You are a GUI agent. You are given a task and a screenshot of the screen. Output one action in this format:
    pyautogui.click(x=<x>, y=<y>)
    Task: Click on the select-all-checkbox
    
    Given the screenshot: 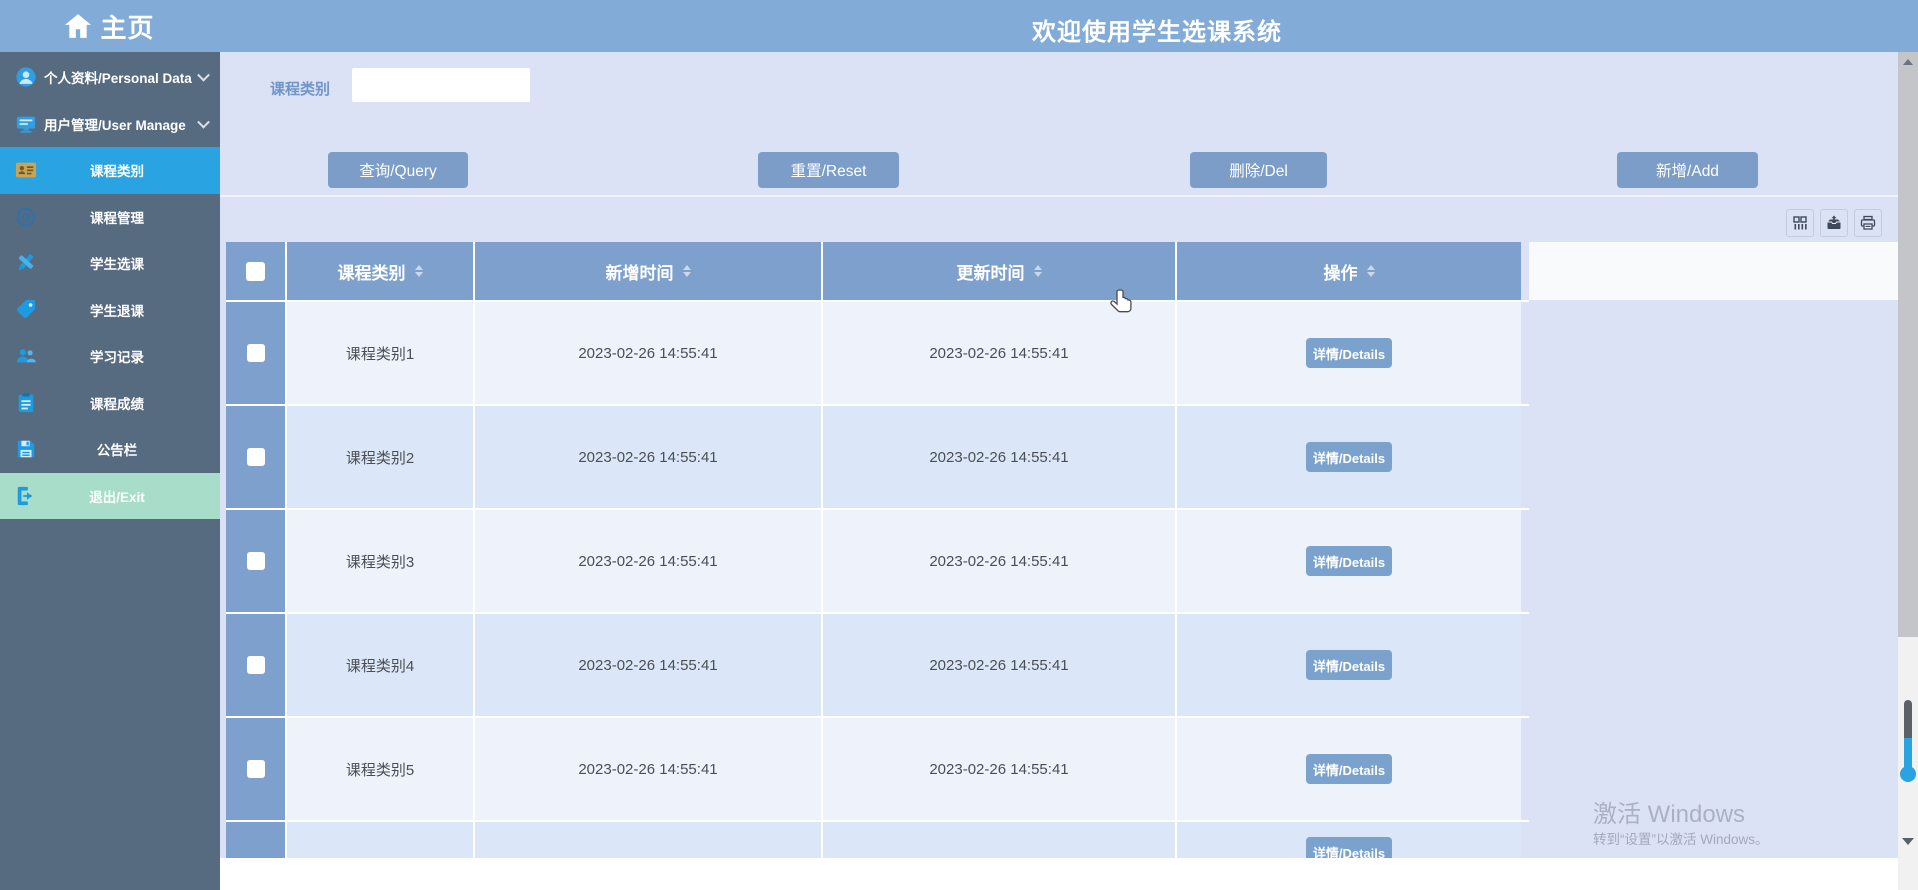 What is the action you would take?
    pyautogui.click(x=255, y=271)
    